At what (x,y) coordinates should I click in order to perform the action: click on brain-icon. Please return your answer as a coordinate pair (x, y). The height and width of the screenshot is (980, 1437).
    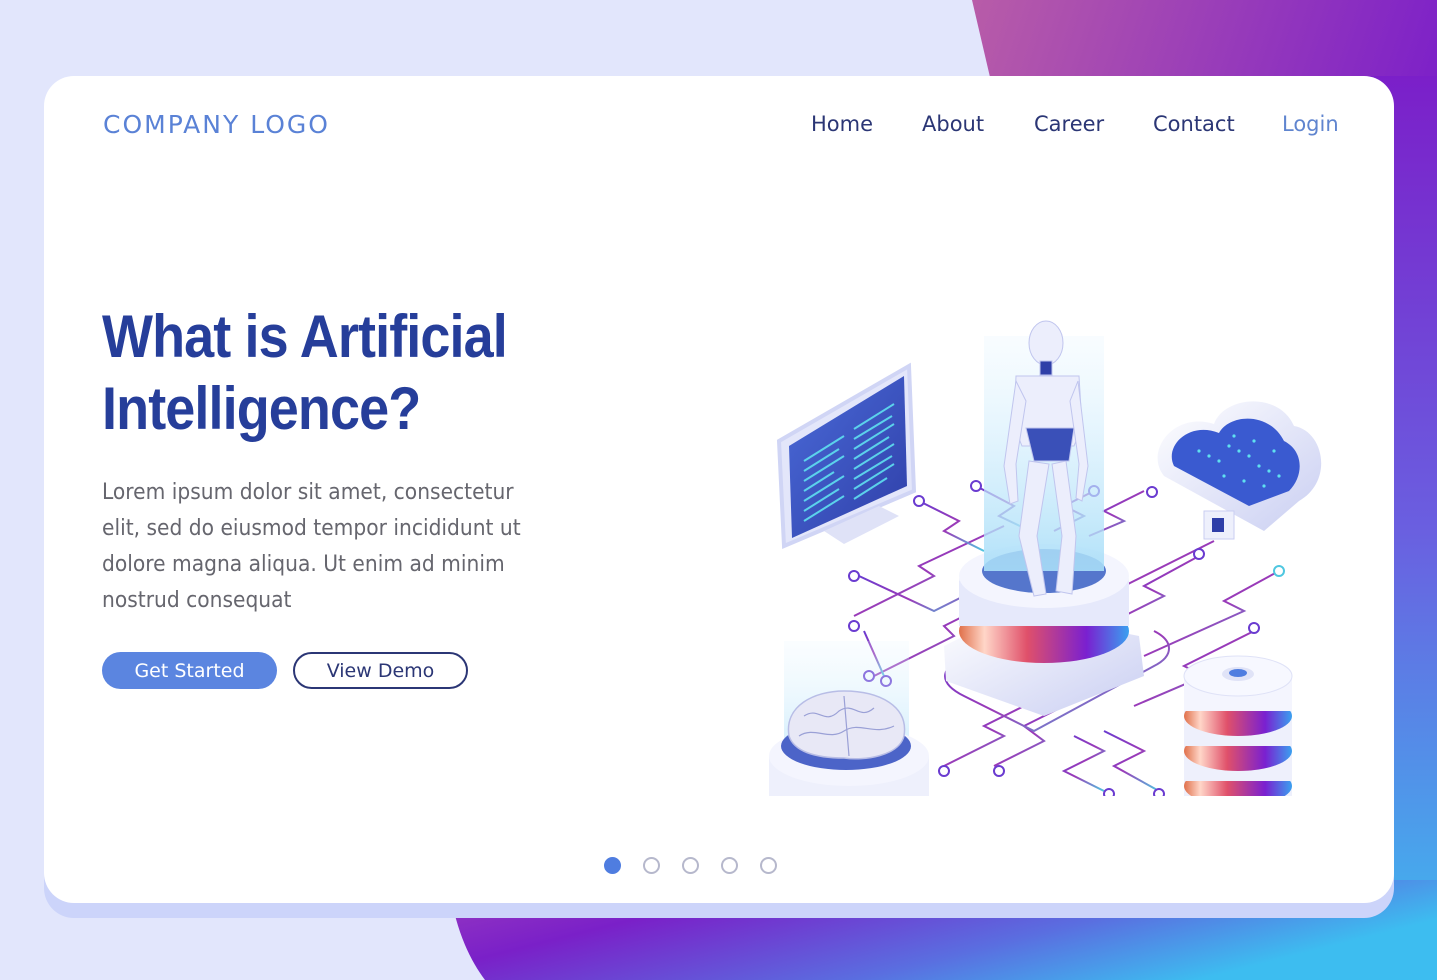
    Looking at the image, I should click on (849, 718).